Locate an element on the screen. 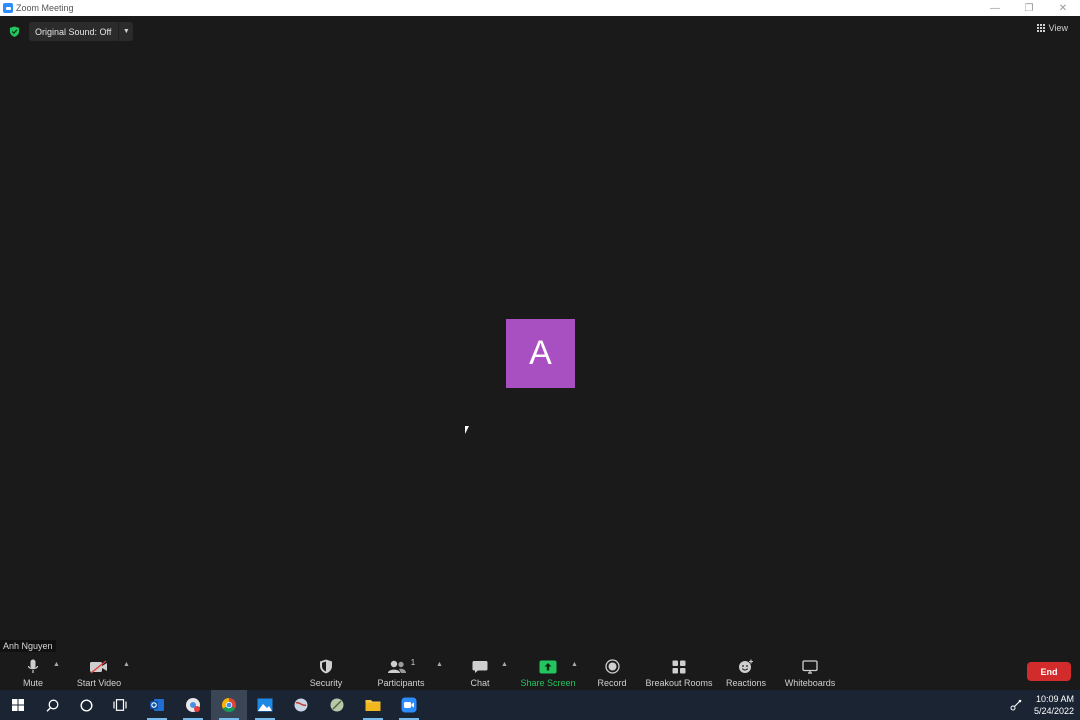  whiteboards-button: Whiteboards is located at coordinates (810, 673).